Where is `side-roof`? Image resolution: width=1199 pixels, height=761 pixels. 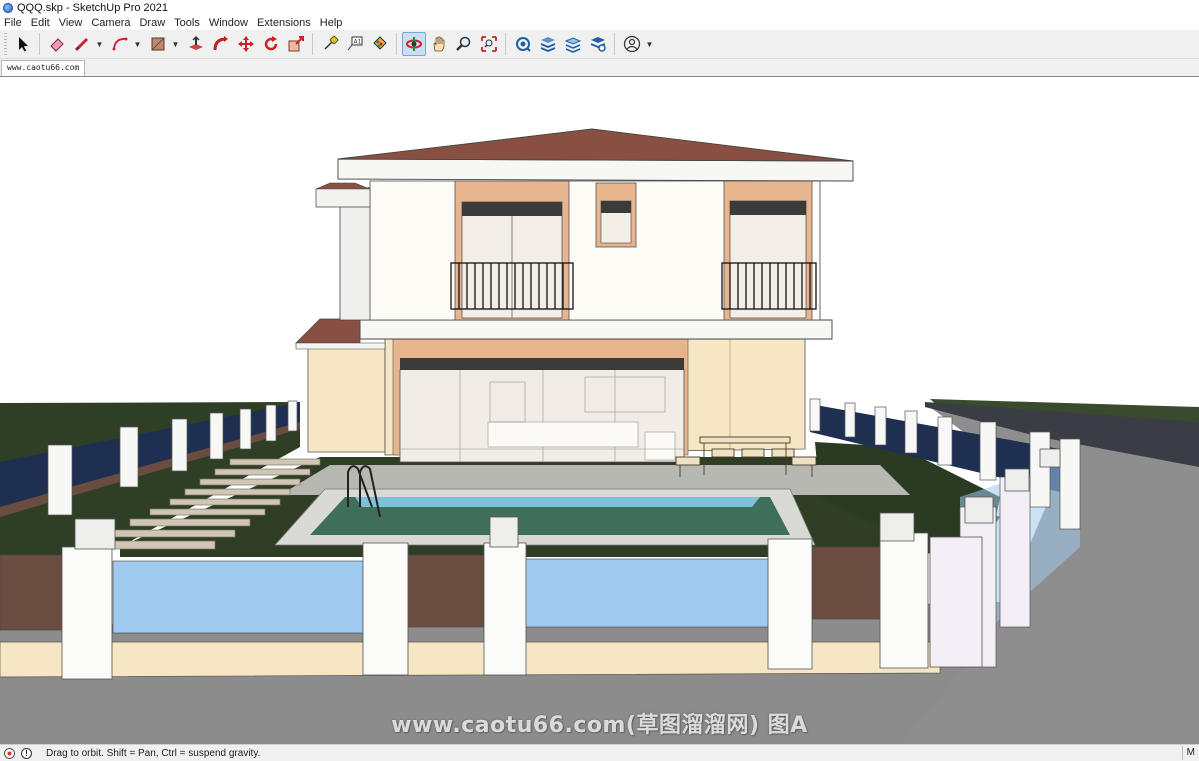 side-roof is located at coordinates (343, 186).